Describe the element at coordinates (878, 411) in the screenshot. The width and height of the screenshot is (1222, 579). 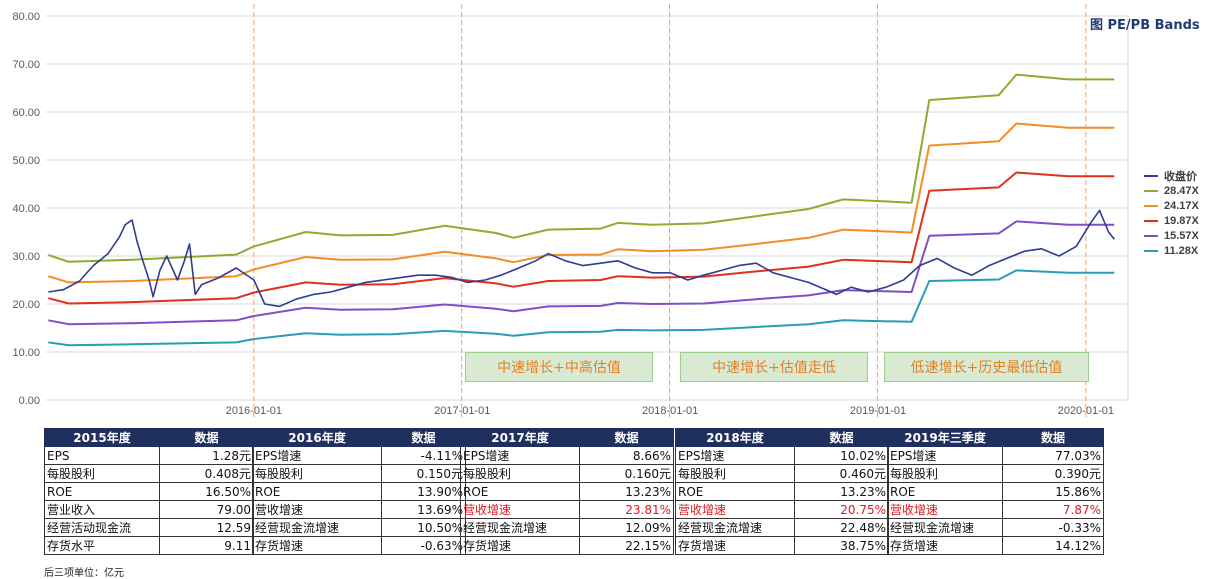
I see `x-tick-label: 2019-01-01` at that location.